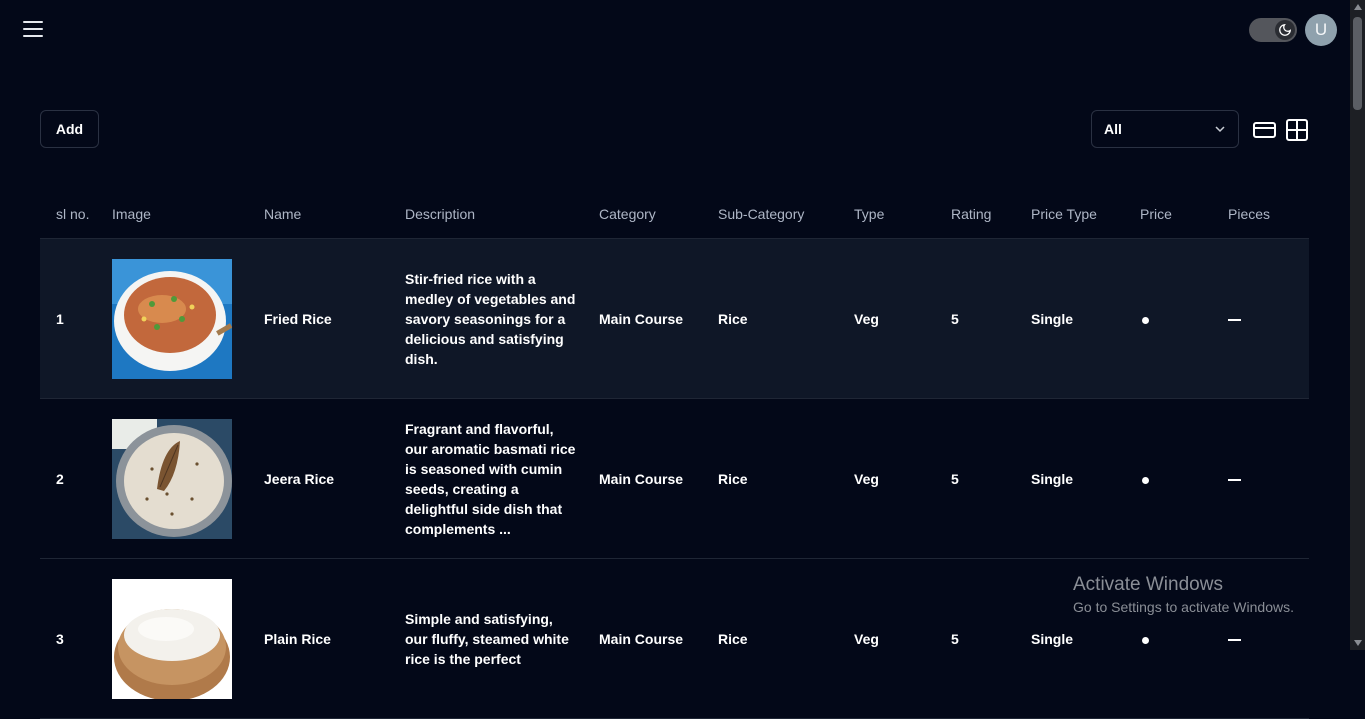 This screenshot has width=1365, height=719. I want to click on cell-name: Fried Rice, so click(334, 318).